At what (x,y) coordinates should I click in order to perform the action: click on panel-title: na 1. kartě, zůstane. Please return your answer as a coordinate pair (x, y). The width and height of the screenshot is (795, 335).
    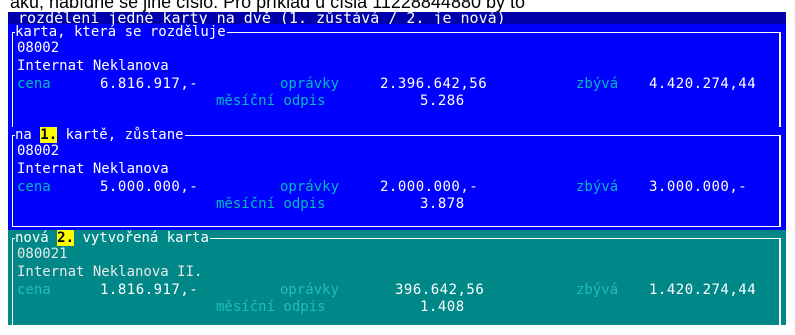
    Looking at the image, I should click on (100, 135).